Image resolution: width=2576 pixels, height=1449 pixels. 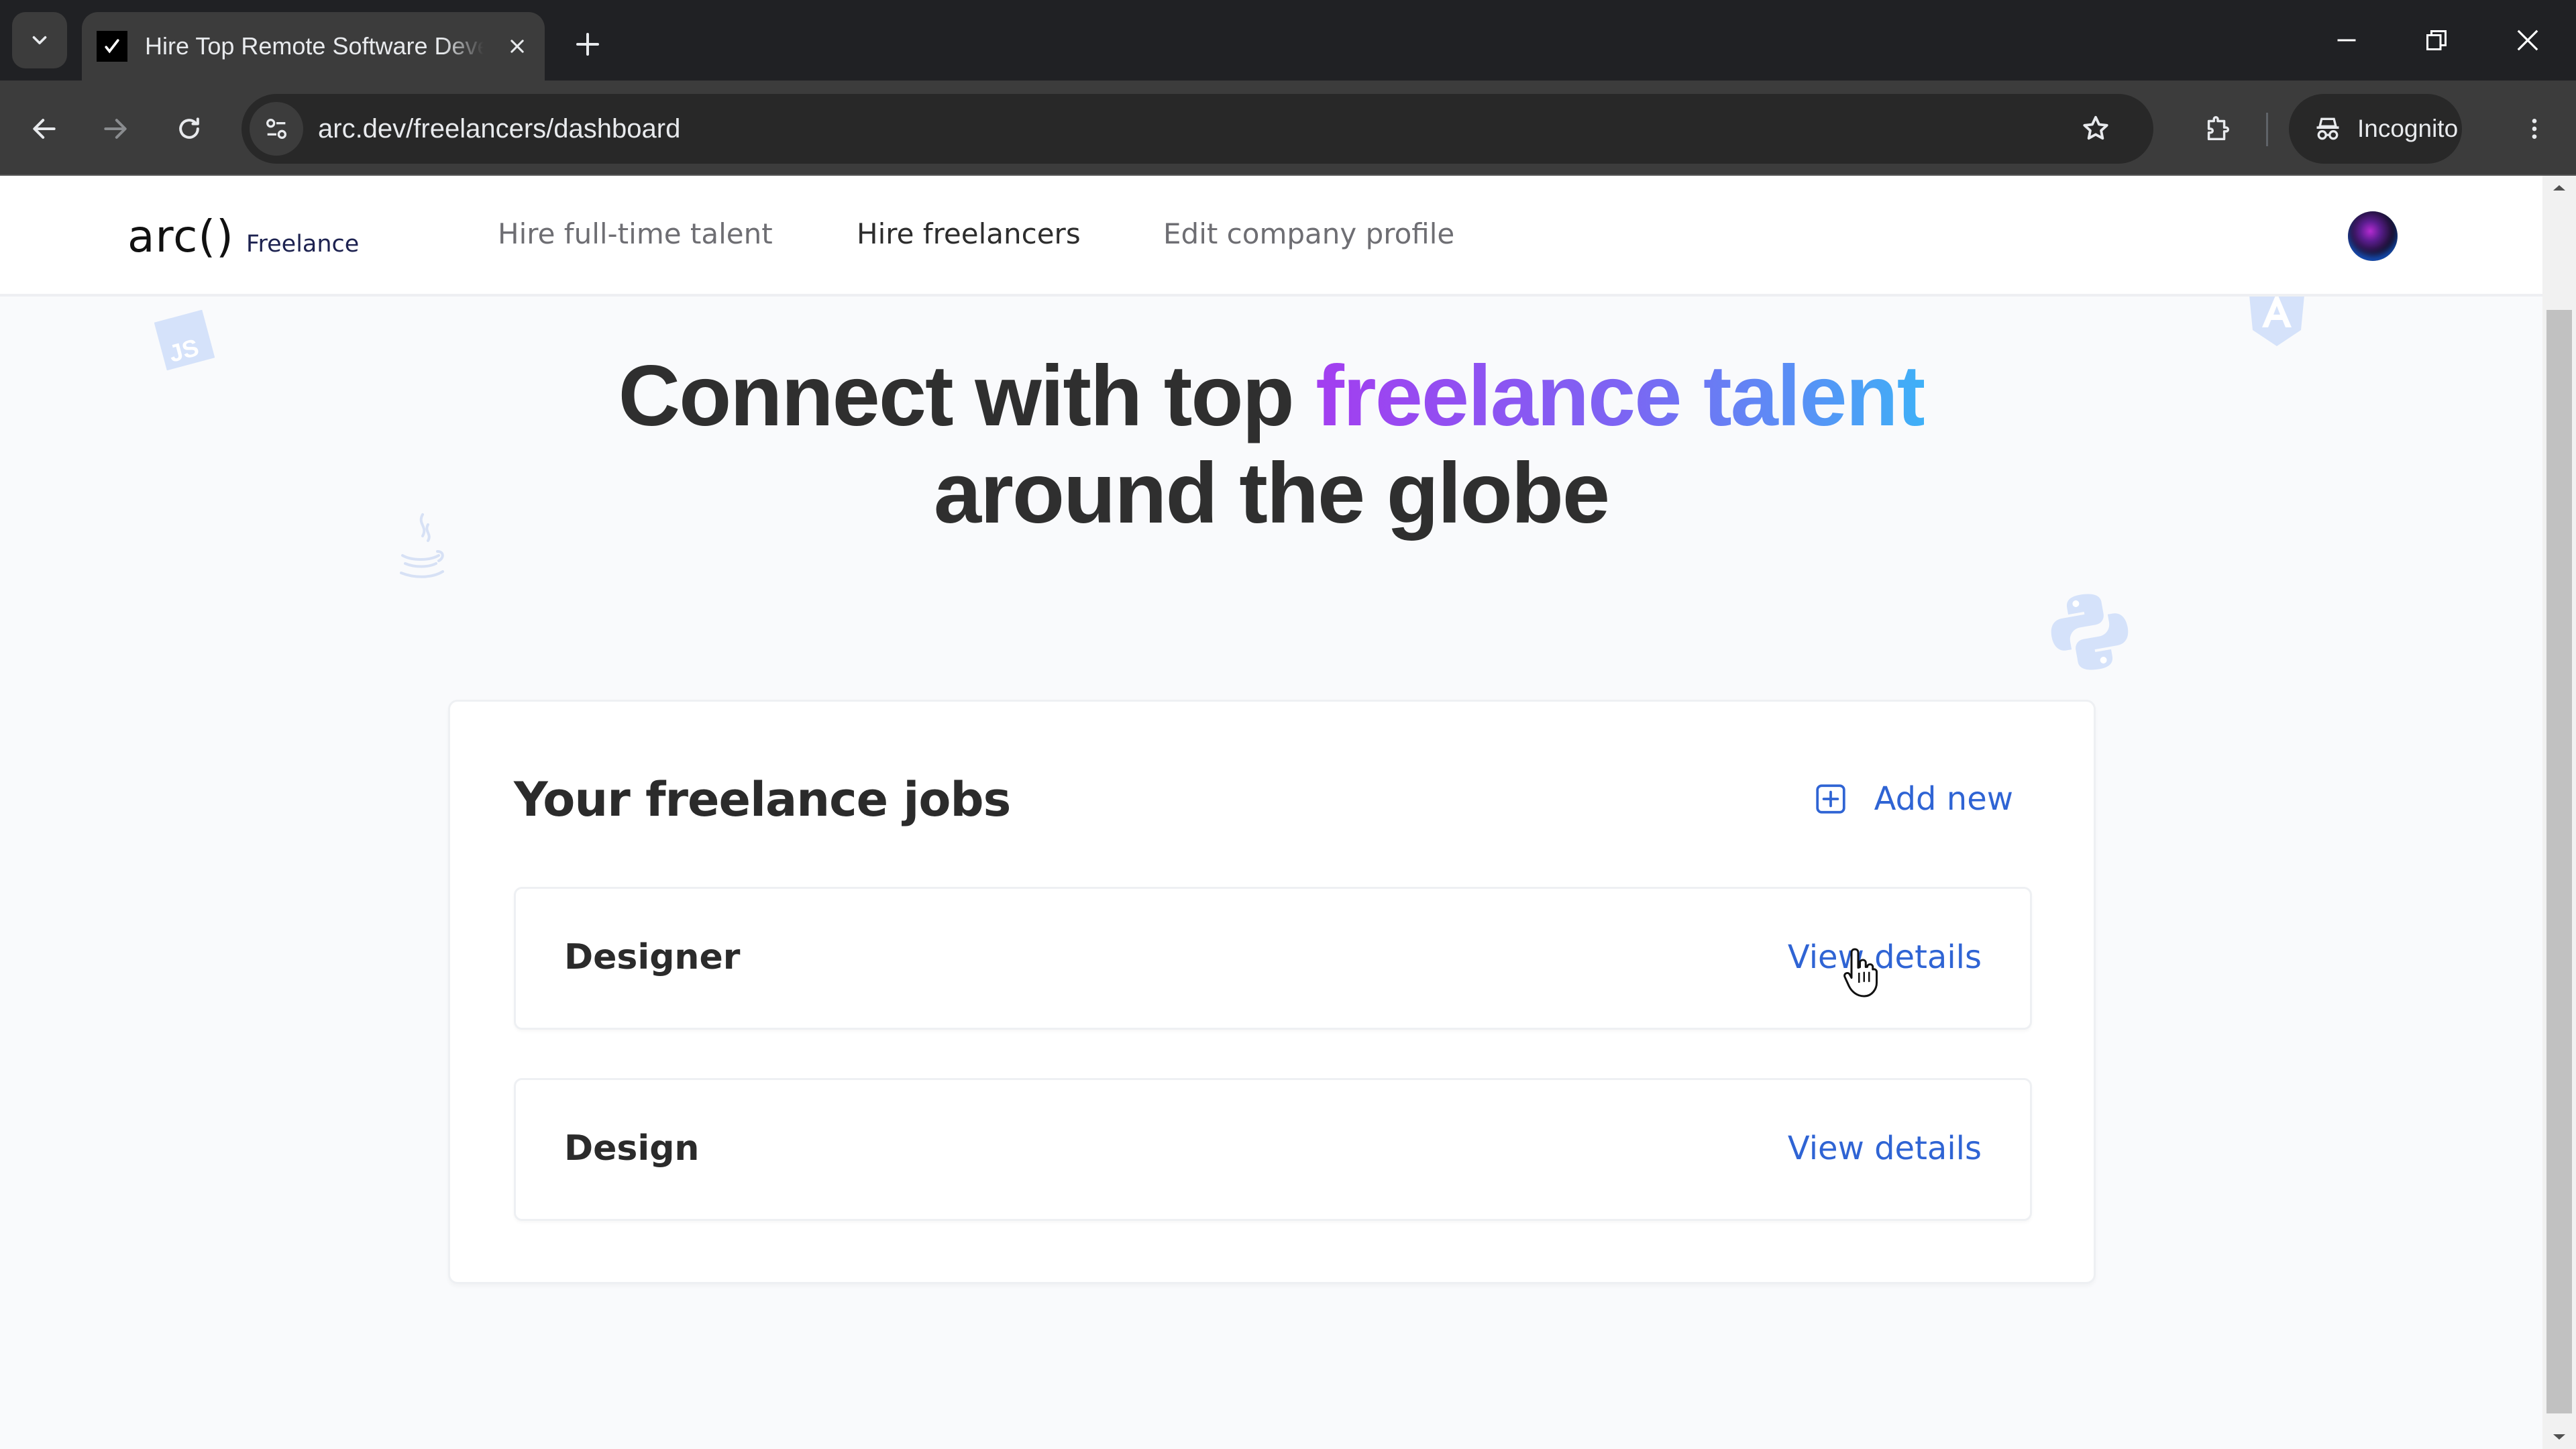 I want to click on forward-icon, so click(x=115, y=129).